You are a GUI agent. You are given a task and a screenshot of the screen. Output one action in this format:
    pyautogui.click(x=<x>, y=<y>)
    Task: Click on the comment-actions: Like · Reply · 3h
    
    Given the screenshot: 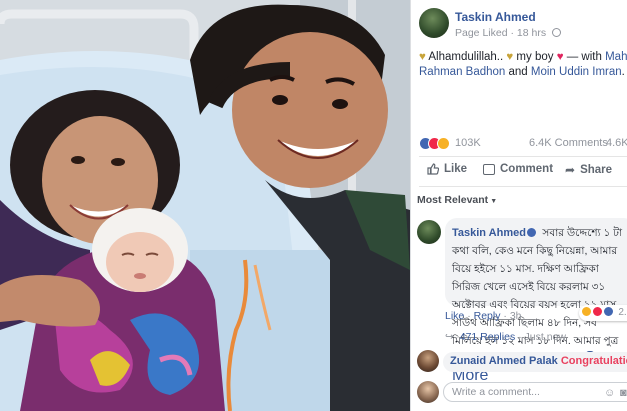 What is the action you would take?
    pyautogui.click(x=483, y=316)
    